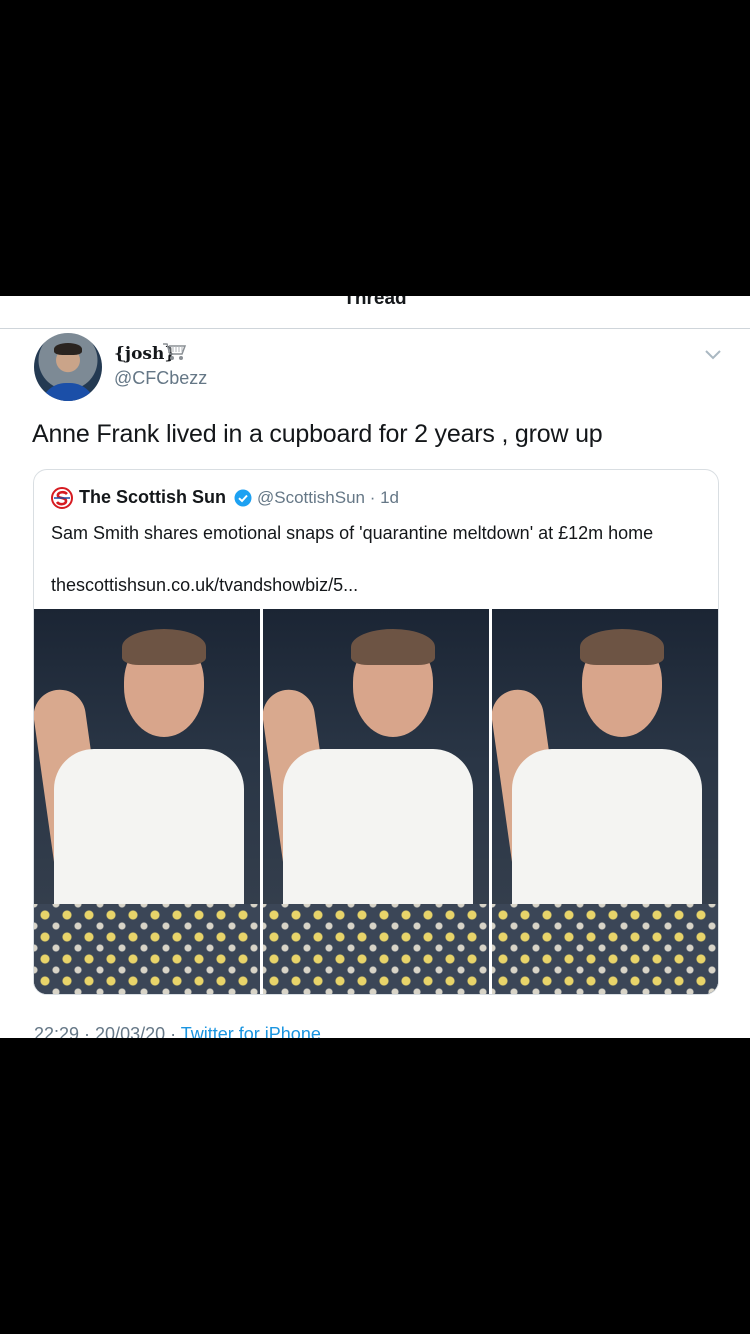 This screenshot has height=1334, width=750. Describe the element at coordinates (328, 498) in the screenshot. I see `quoted-handle-time: @ScottishSun · 1d` at that location.